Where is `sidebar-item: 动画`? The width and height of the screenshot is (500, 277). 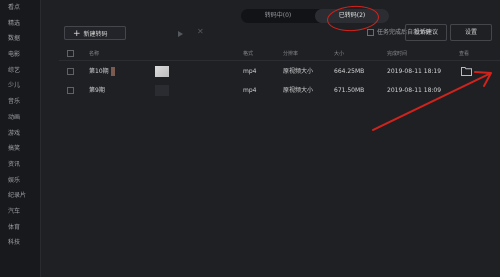 sidebar-item: 动画 is located at coordinates (20, 118).